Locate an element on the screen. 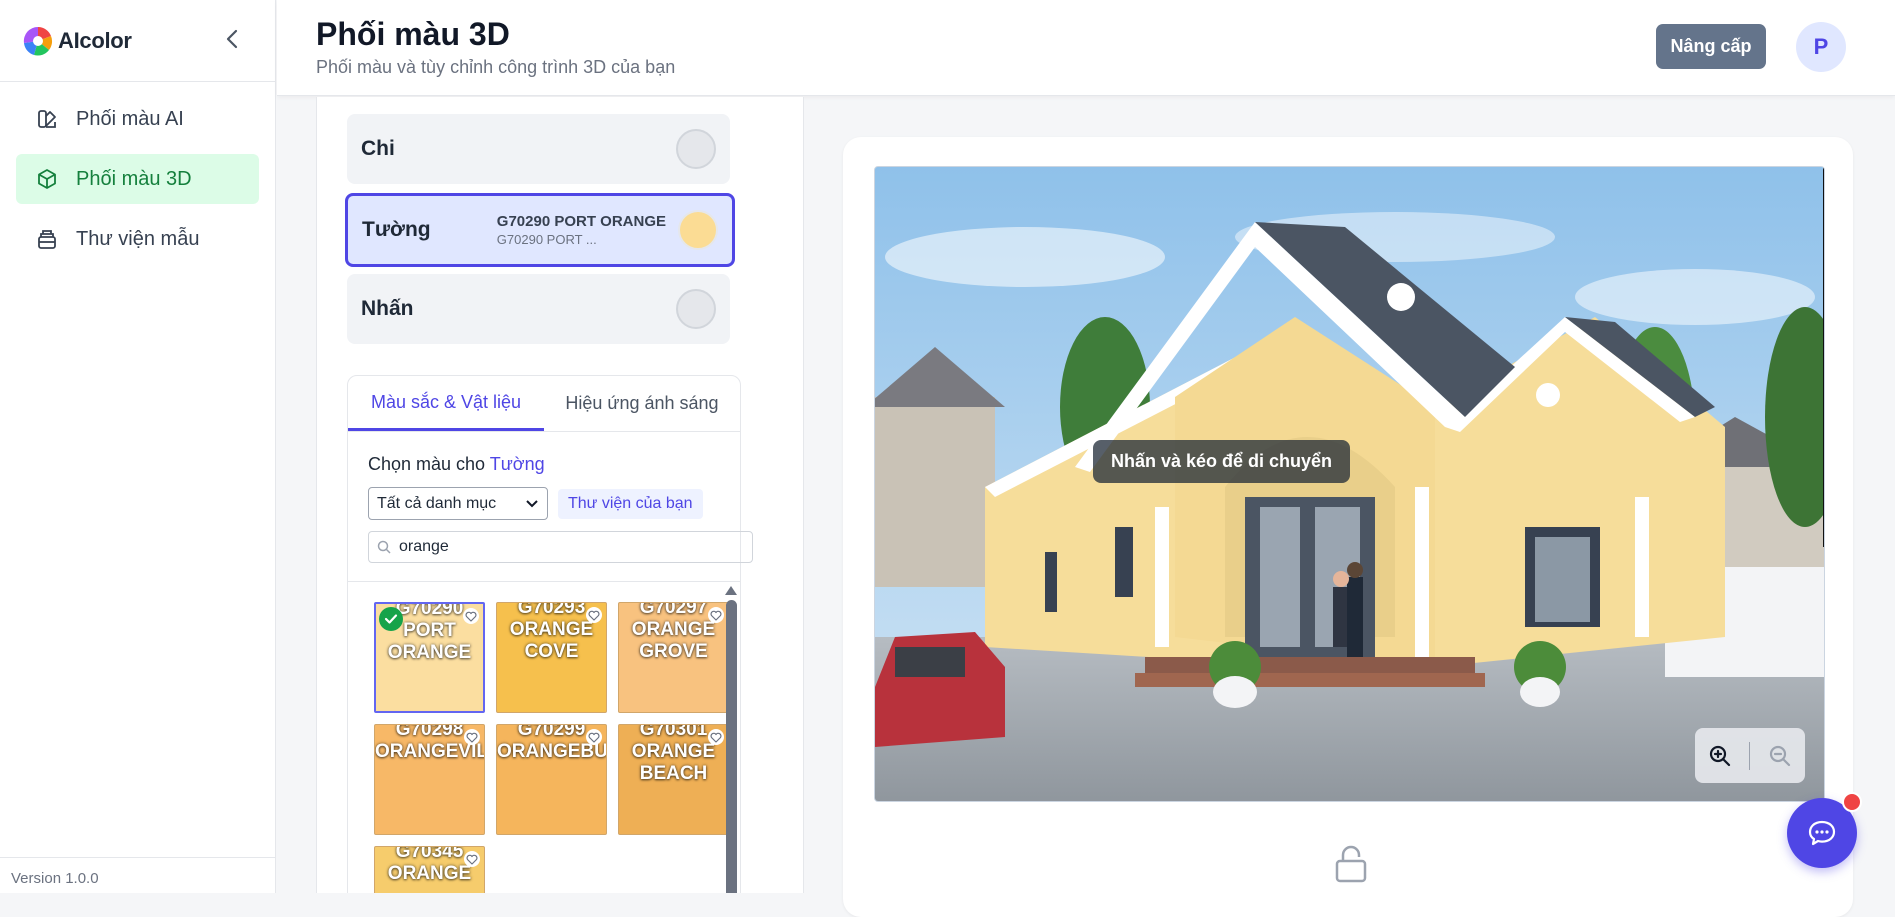 This screenshot has height=917, width=1895. choose-color-heading: Chọn màu cho Tường is located at coordinates (456, 464).